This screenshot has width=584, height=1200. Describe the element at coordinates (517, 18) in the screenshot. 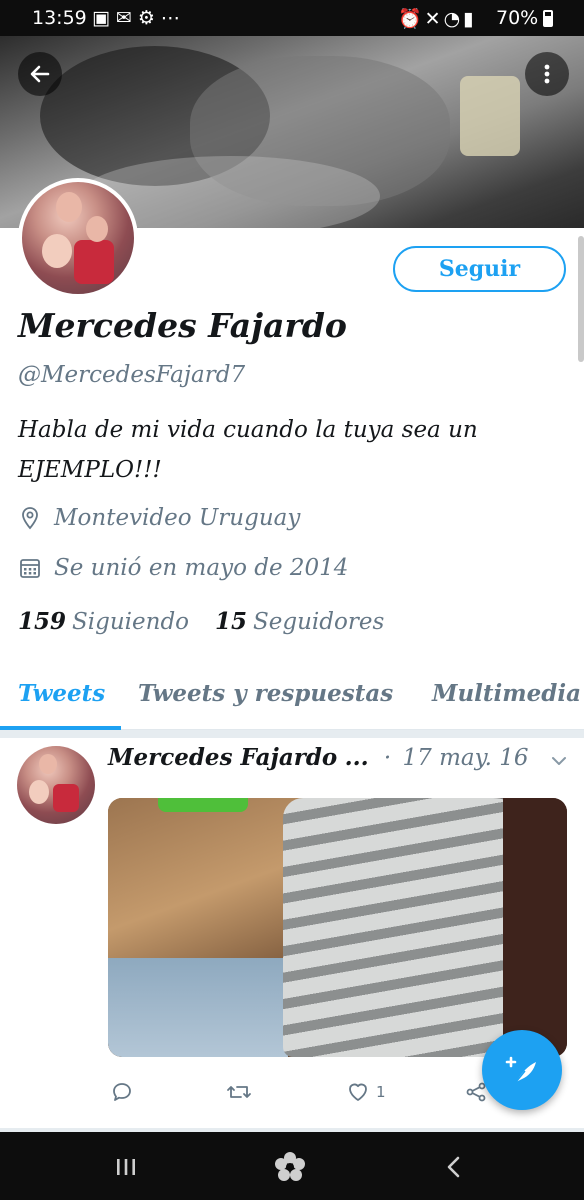

I see `battery-percent: 70%` at that location.